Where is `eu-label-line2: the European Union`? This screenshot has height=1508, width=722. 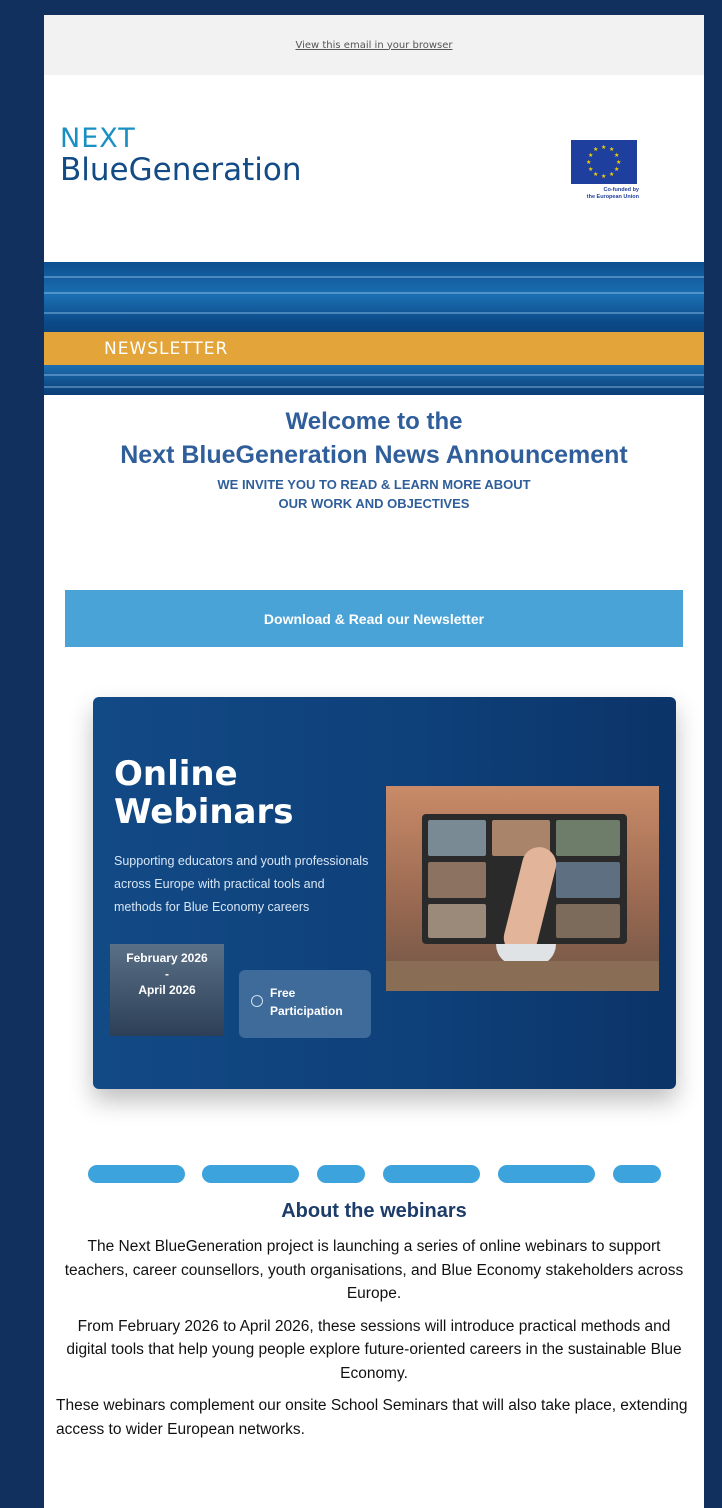
eu-label-line2: the European Union is located at coordinates (612, 197).